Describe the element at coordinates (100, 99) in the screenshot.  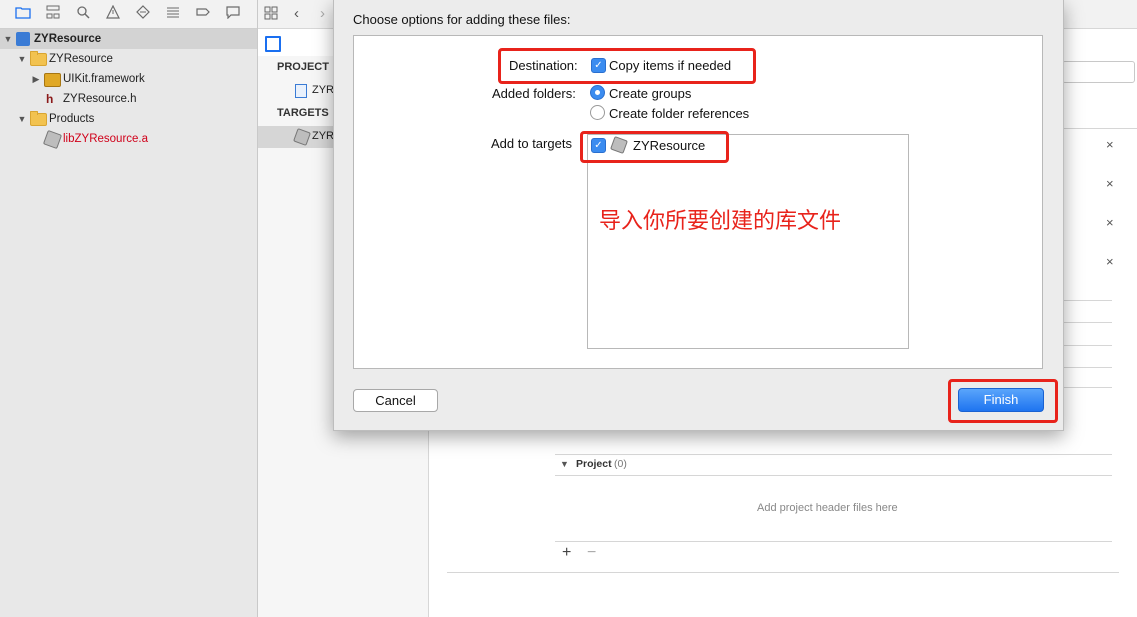
I see `tree-item-label: ZYResource.h` at that location.